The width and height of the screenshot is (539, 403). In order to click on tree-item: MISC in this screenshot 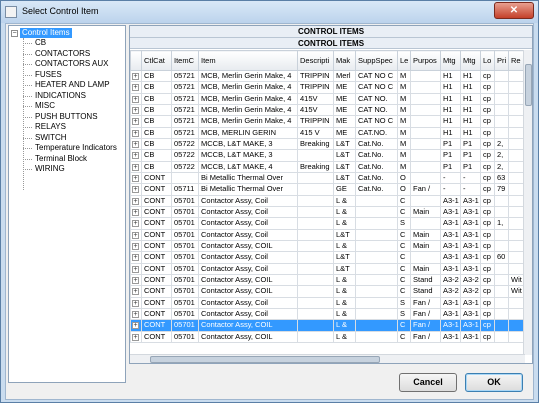, I will do `click(69, 106)`.